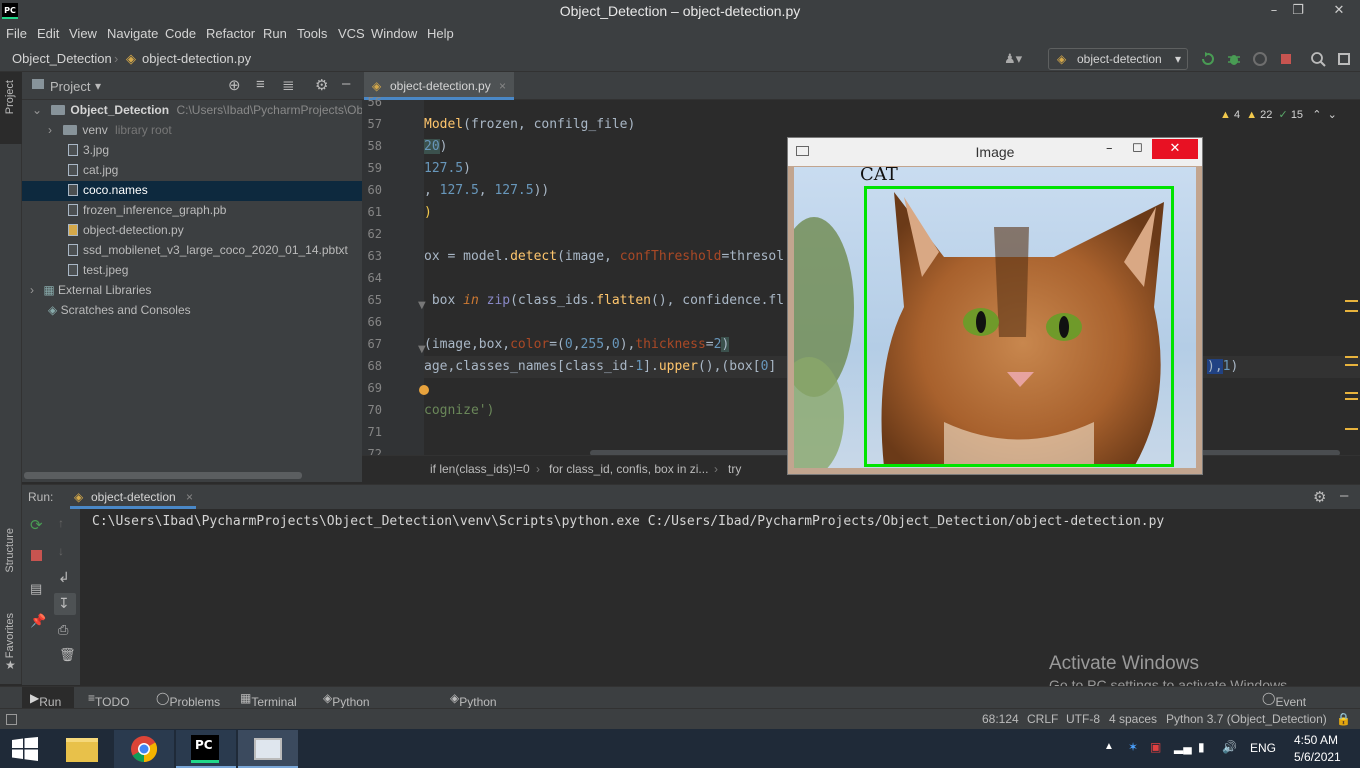 The image size is (1360, 768). I want to click on chevron-up-icon: ▲, so click(1109, 746).